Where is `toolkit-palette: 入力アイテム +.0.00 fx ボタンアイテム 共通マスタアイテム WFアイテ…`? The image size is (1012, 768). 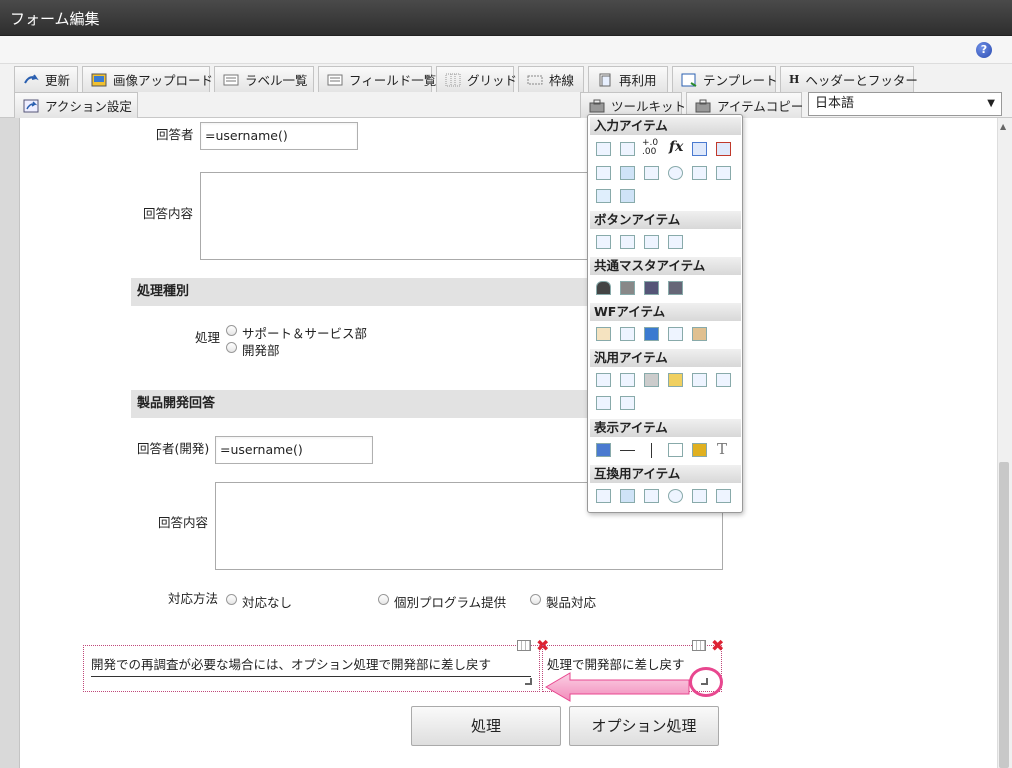
toolkit-palette: 入力アイテム +.0.00 fx ボタンアイテム 共通マスタアイテム WFアイテ… is located at coordinates (665, 313).